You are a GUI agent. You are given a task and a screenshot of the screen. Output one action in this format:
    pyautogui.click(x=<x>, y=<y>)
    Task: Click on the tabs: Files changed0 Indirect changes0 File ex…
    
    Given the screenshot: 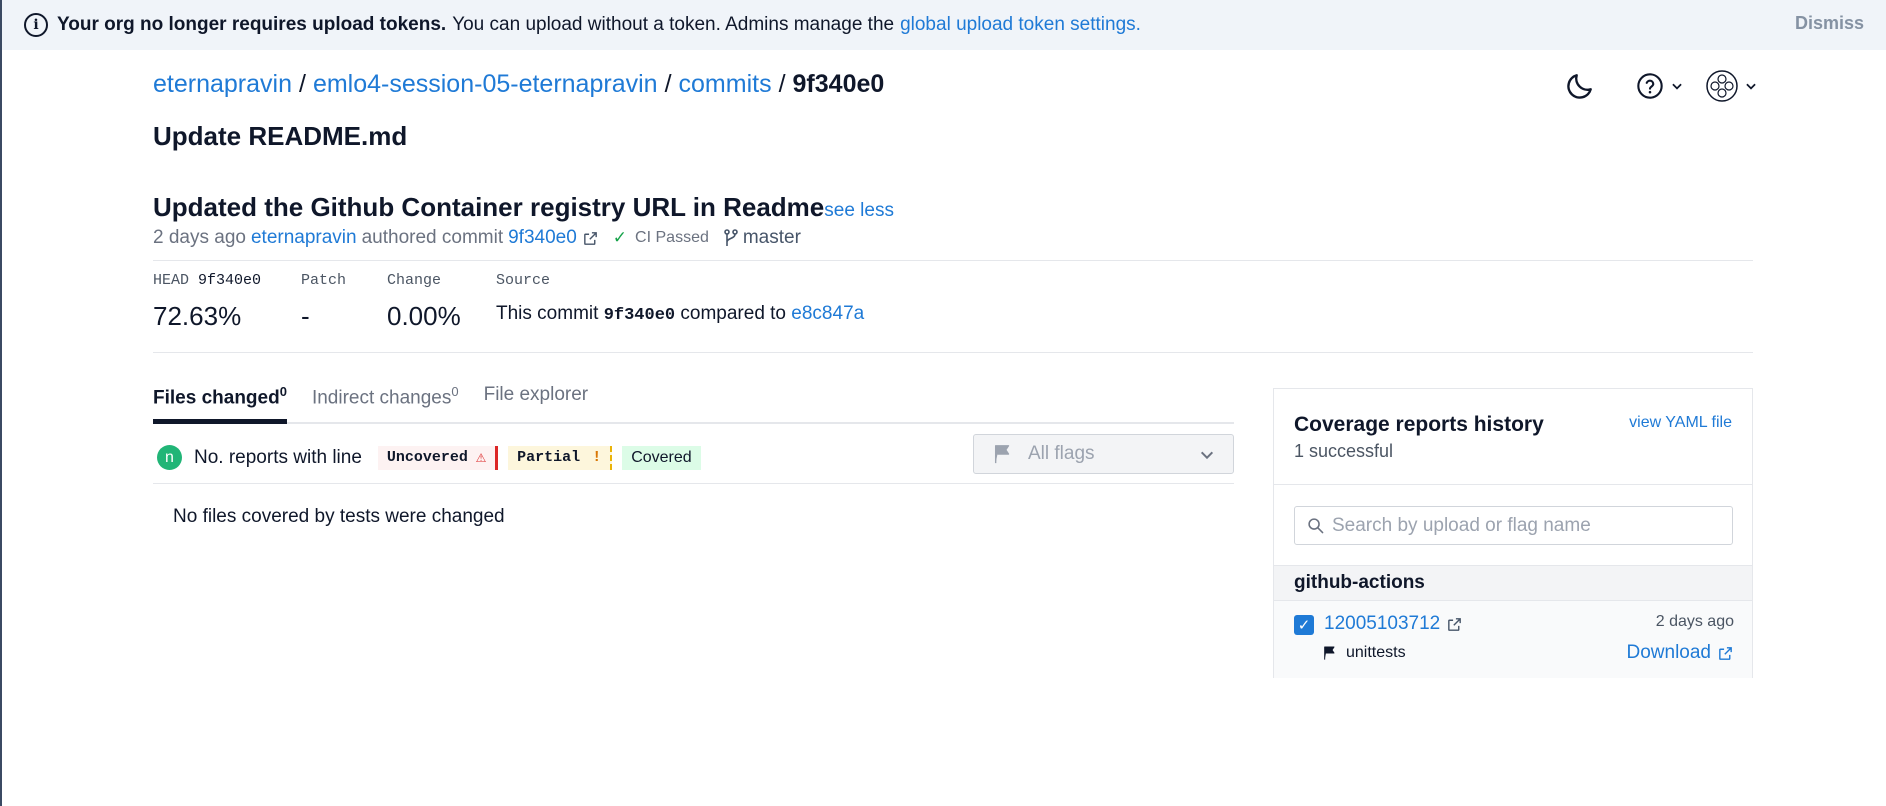 What is the action you would take?
    pyautogui.click(x=693, y=403)
    